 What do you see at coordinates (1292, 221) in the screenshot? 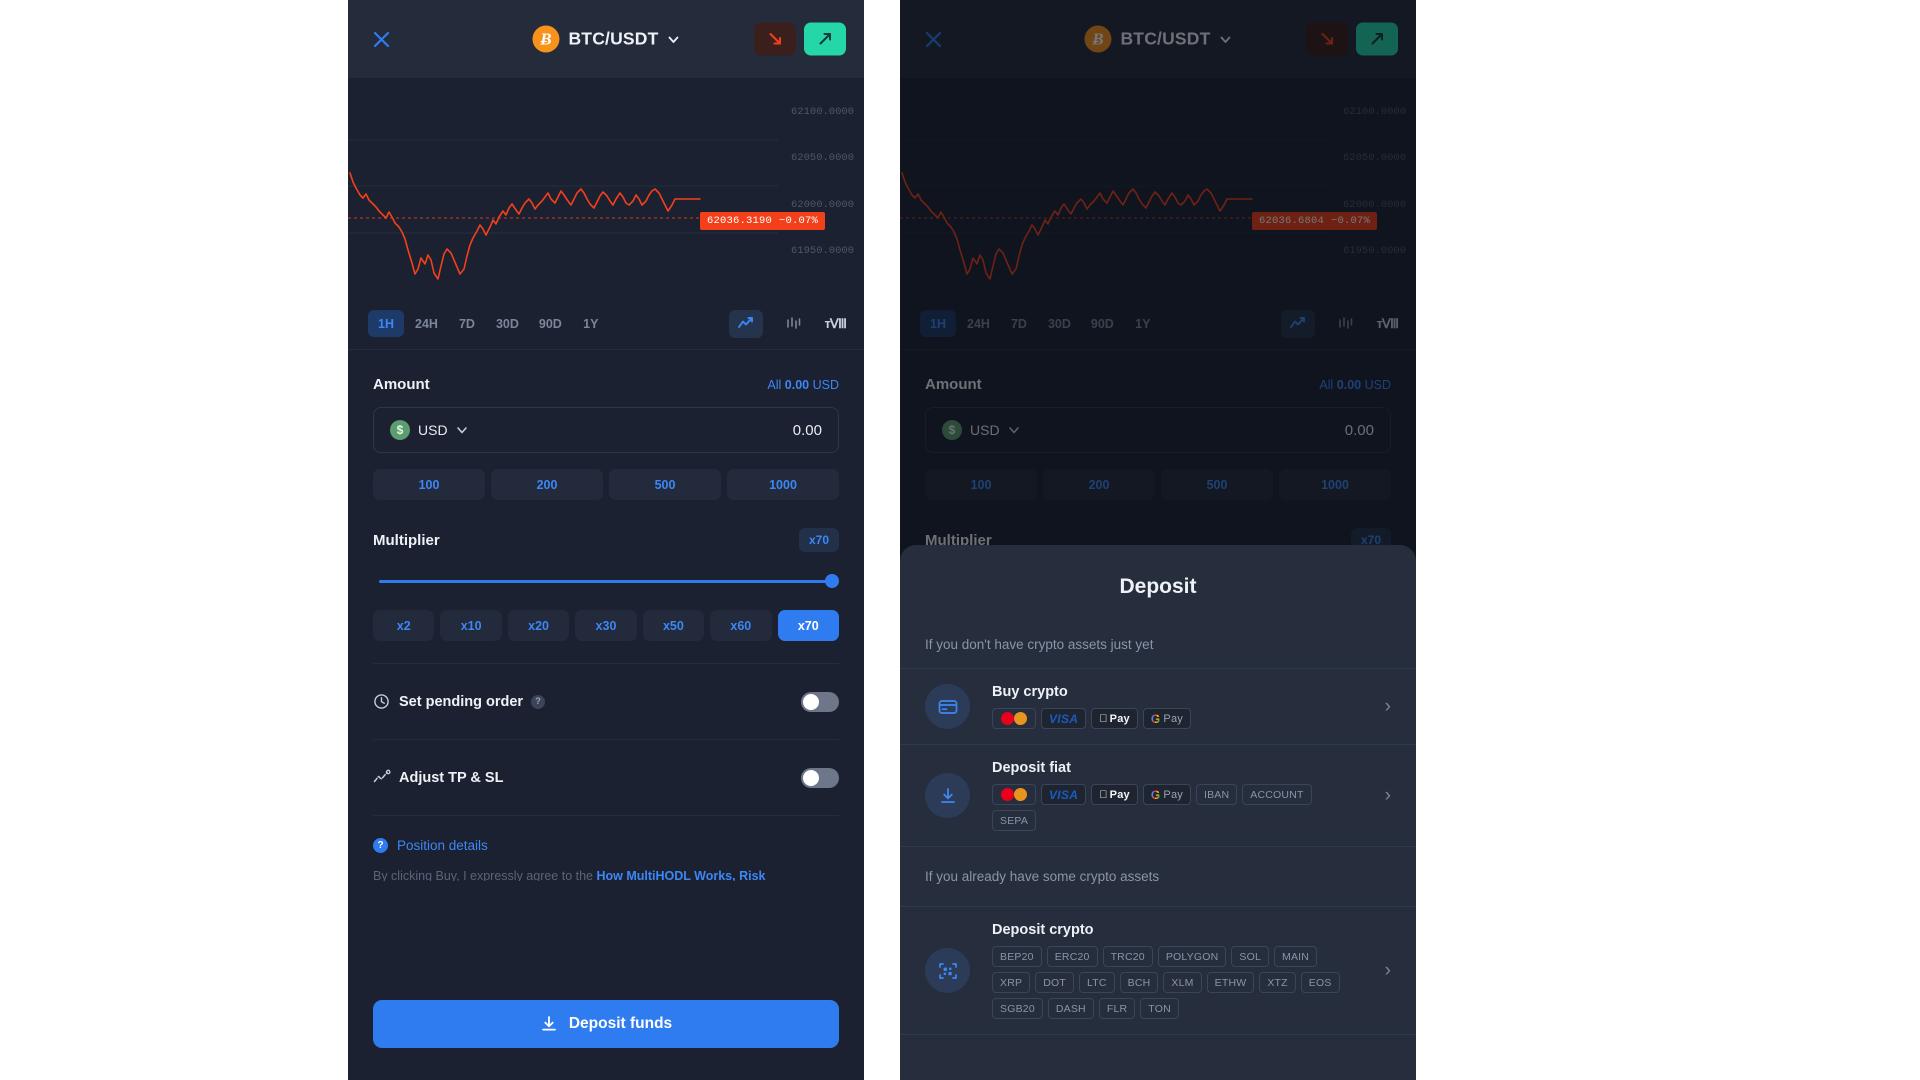
I see `current-price-value: 62036.6804` at bounding box center [1292, 221].